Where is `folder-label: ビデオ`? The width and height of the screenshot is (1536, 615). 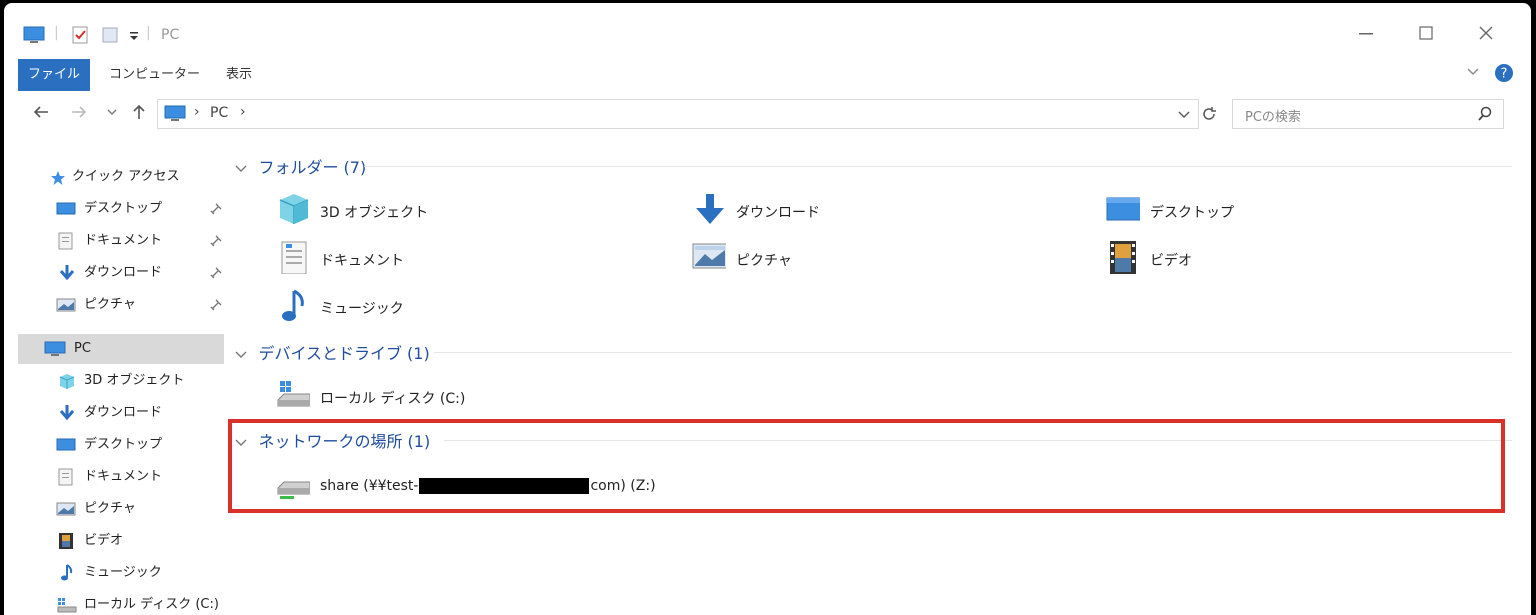
folder-label: ビデオ is located at coordinates (1171, 261).